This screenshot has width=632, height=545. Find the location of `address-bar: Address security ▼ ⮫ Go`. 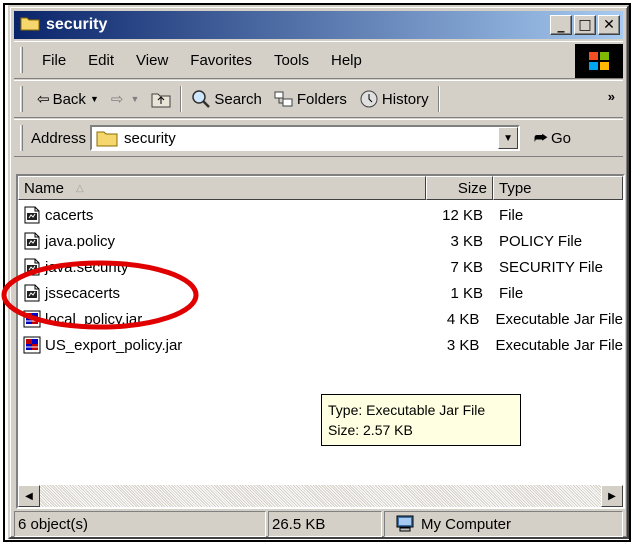

address-bar: Address security ▼ ⮫ Go is located at coordinates (318, 138).